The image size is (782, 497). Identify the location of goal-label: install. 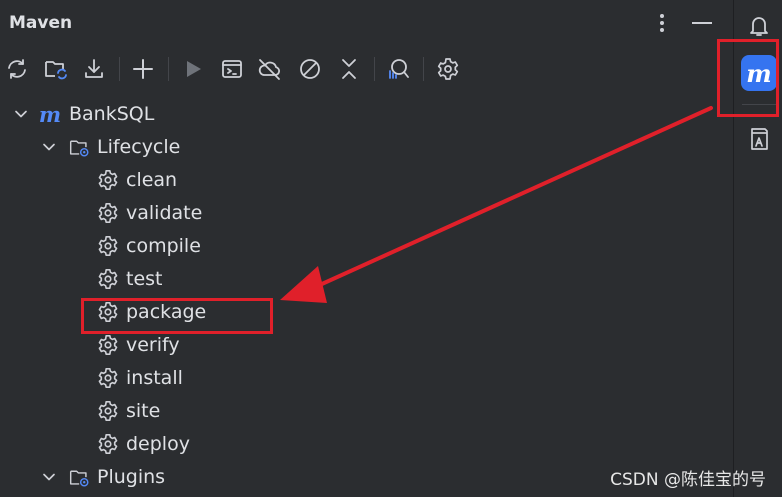
(154, 378).